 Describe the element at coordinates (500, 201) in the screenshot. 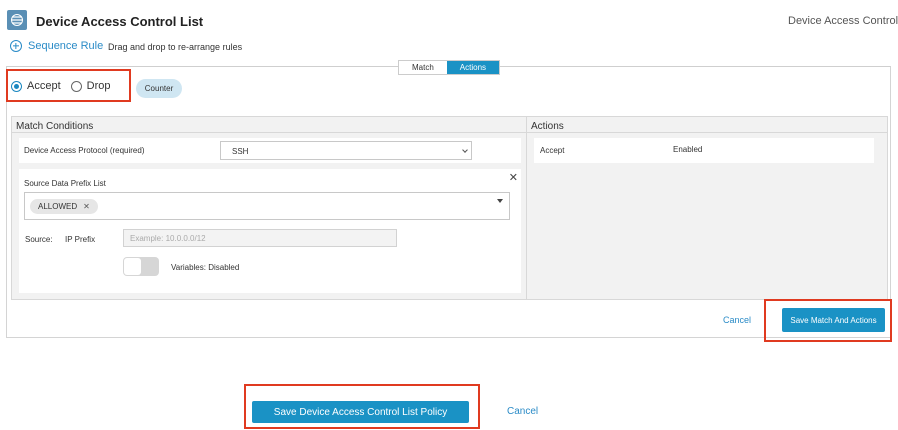

I see `caret-down-icon` at that location.